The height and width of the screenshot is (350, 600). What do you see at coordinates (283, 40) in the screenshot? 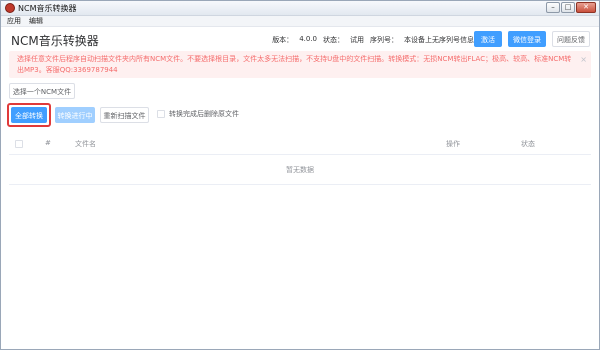
I see `version-label: 版本：` at bounding box center [283, 40].